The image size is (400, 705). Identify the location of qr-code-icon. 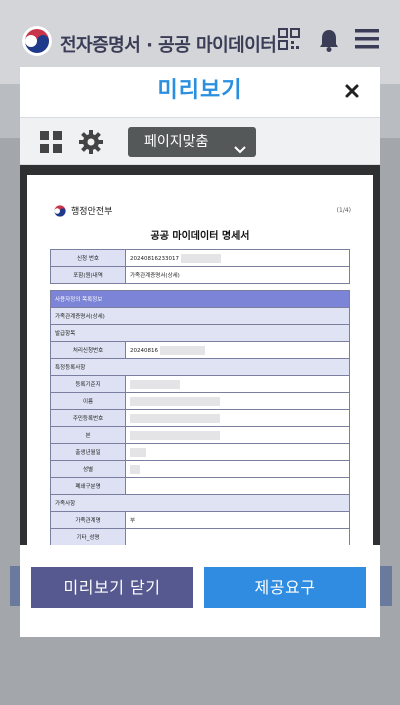
(289, 41).